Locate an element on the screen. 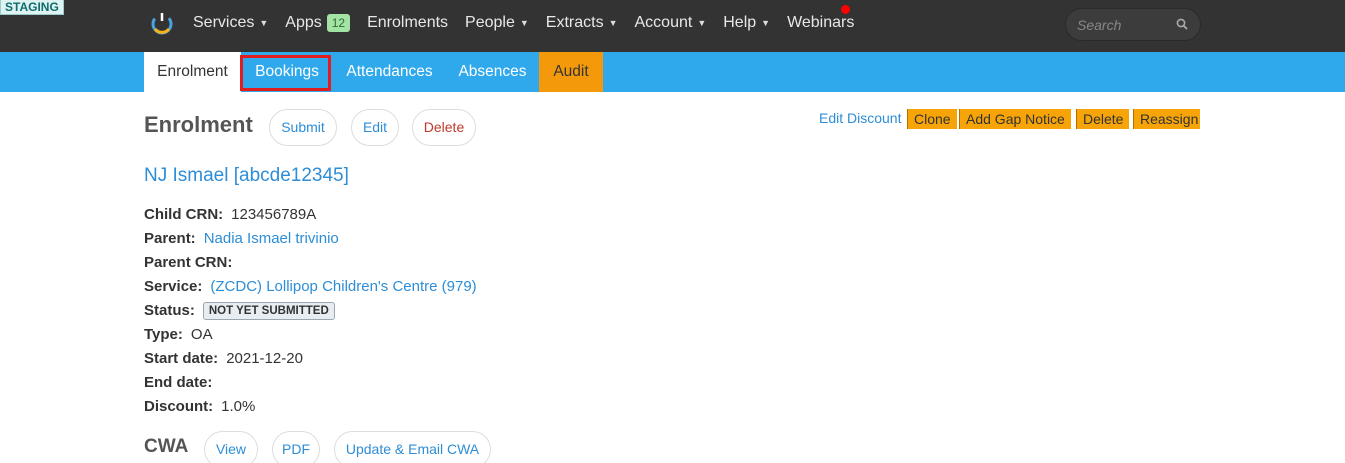 The width and height of the screenshot is (1345, 463). delete-button: Delete is located at coordinates (444, 127).